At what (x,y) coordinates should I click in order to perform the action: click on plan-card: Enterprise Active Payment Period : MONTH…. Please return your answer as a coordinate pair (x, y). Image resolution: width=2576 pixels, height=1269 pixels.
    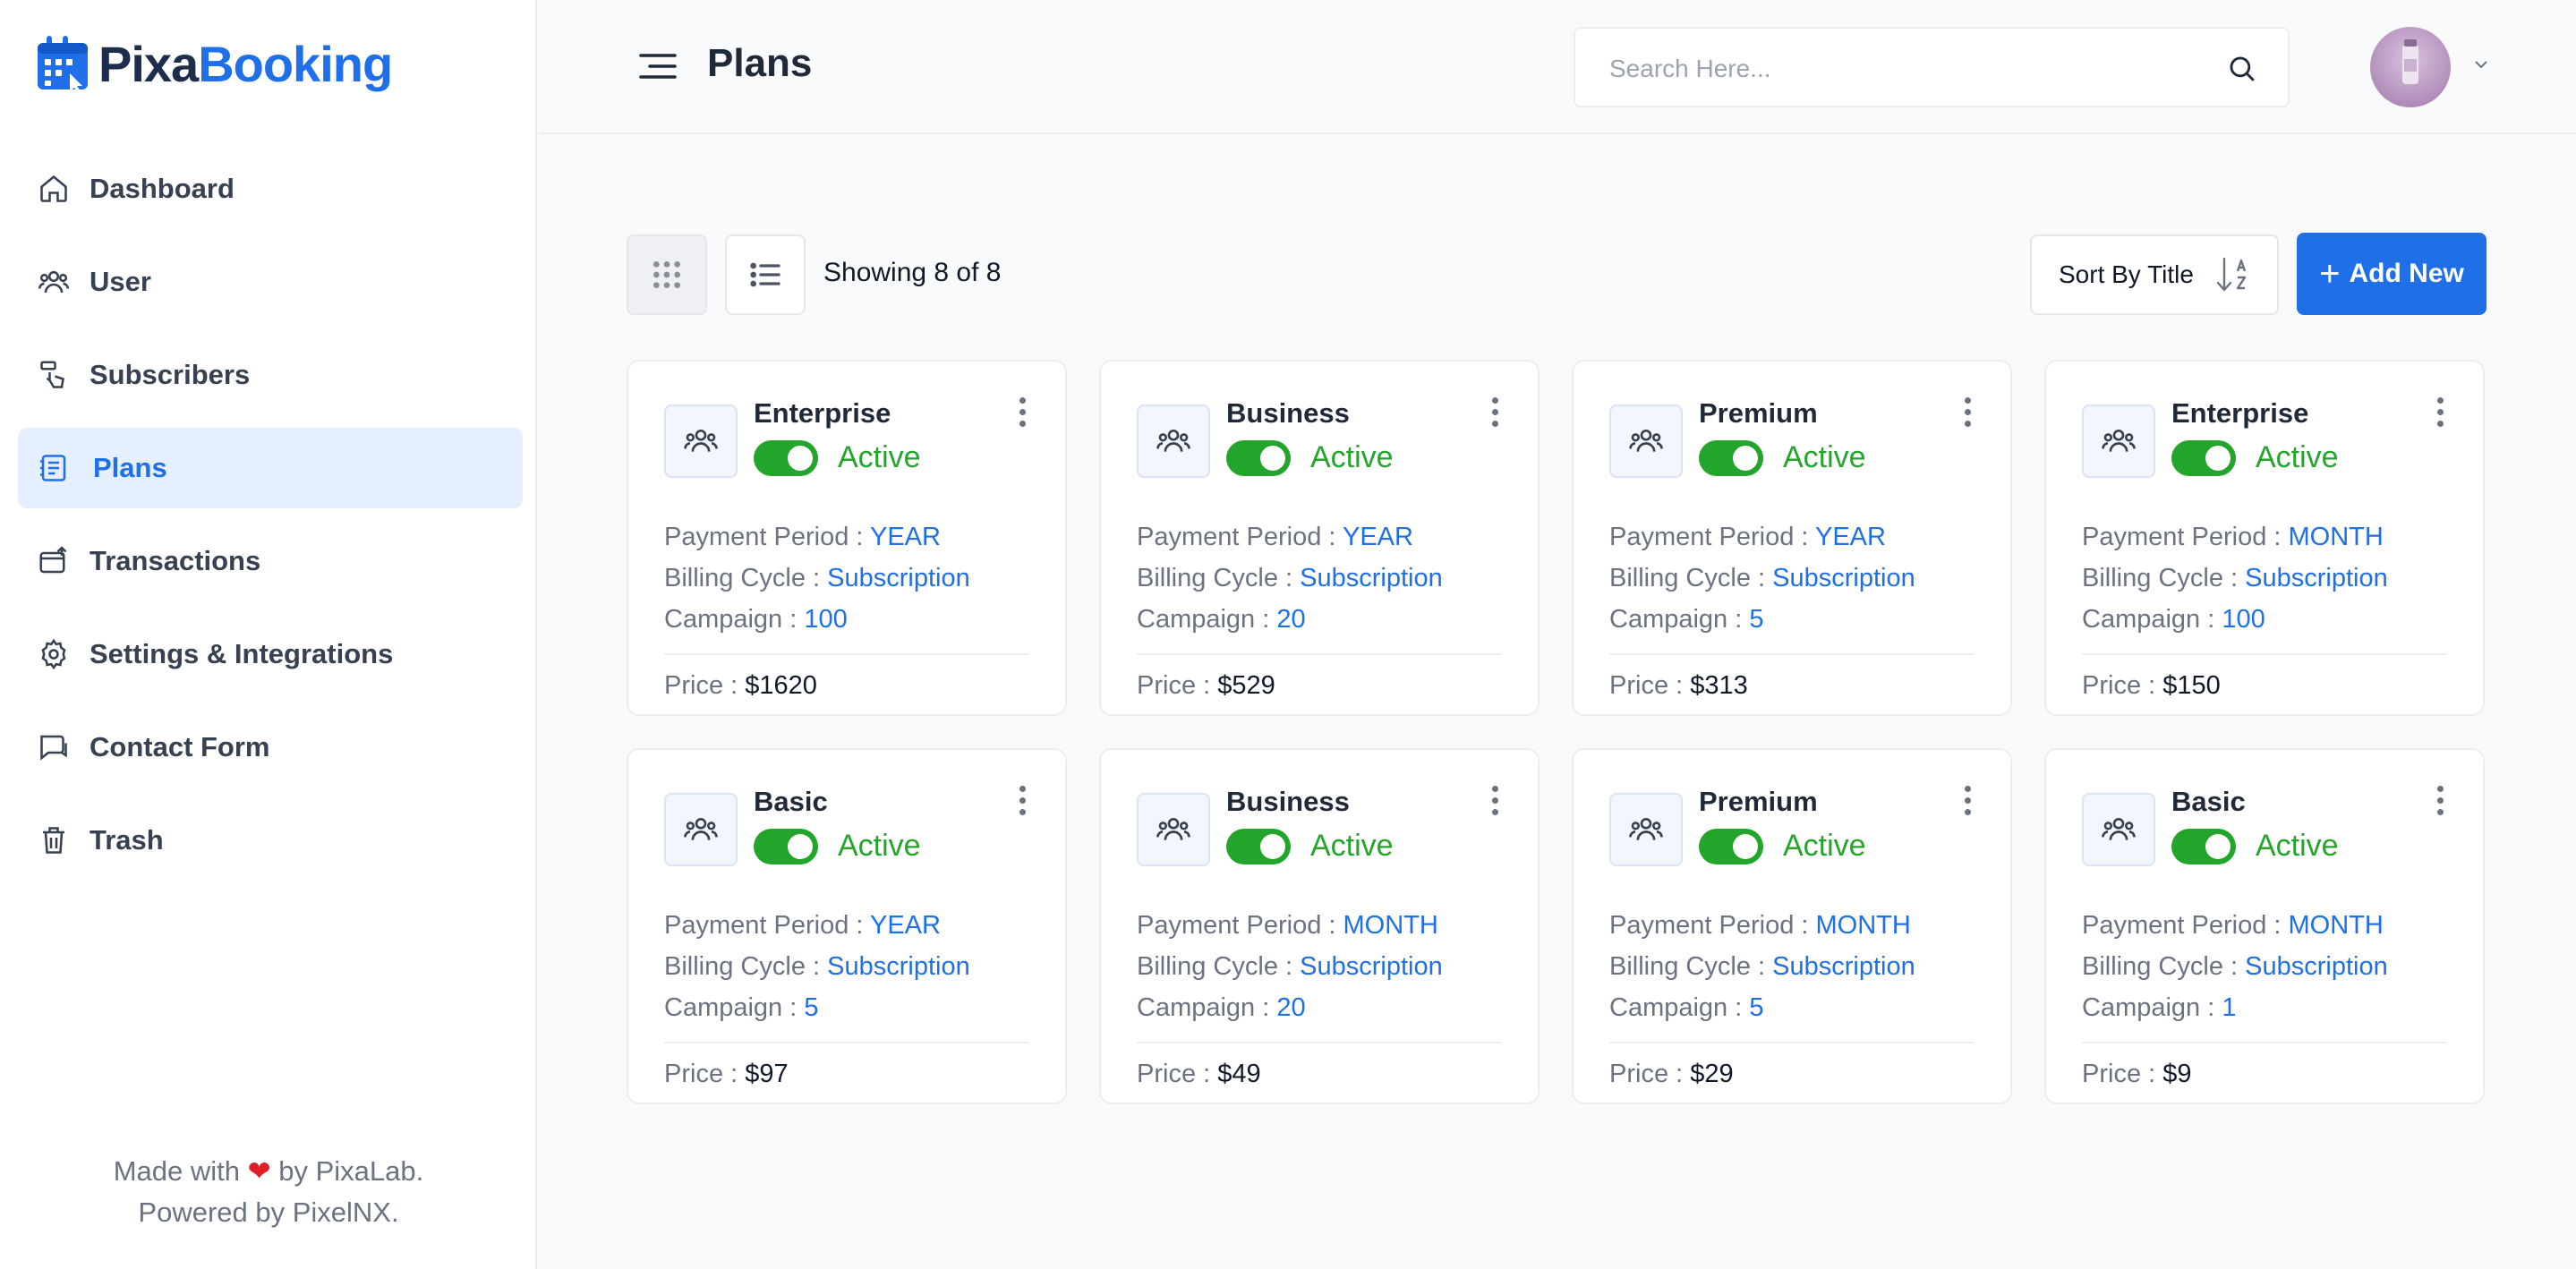
    Looking at the image, I should click on (2264, 538).